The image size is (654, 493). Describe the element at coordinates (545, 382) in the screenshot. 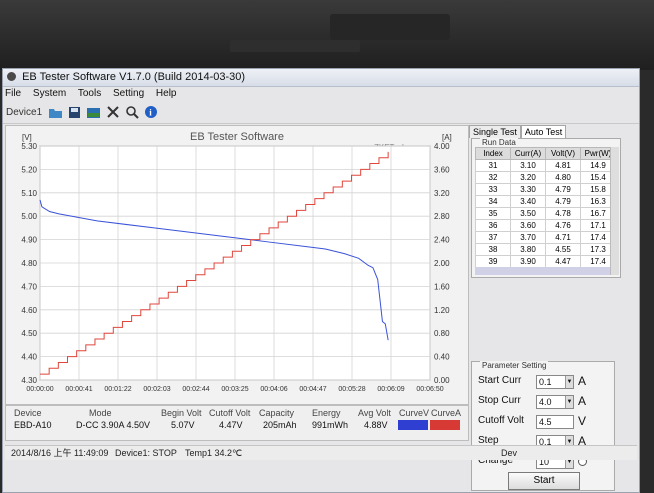

I see `start-curr-value: 0.1` at that location.